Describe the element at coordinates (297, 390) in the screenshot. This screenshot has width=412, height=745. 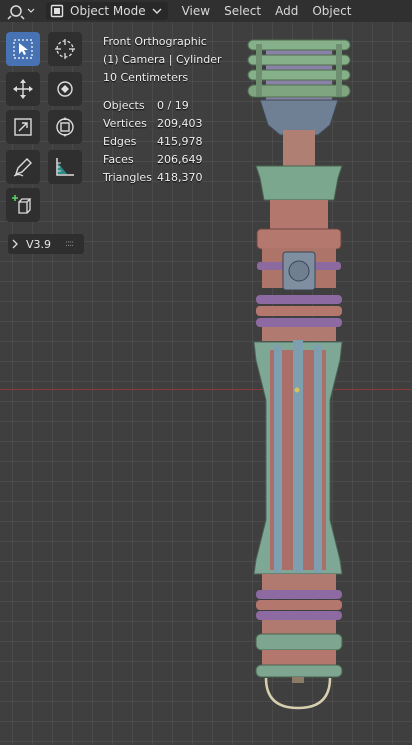
I see `hilt-grip-rivet` at that location.